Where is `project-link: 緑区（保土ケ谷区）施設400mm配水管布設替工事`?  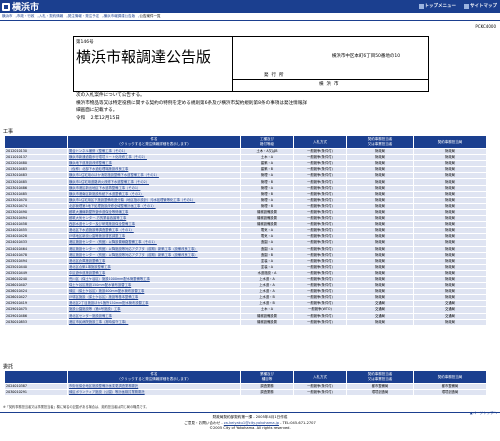 project-link: 緑区（保土ケ谷区）施設400mm配水管布設替工事 is located at coordinates (106, 292).